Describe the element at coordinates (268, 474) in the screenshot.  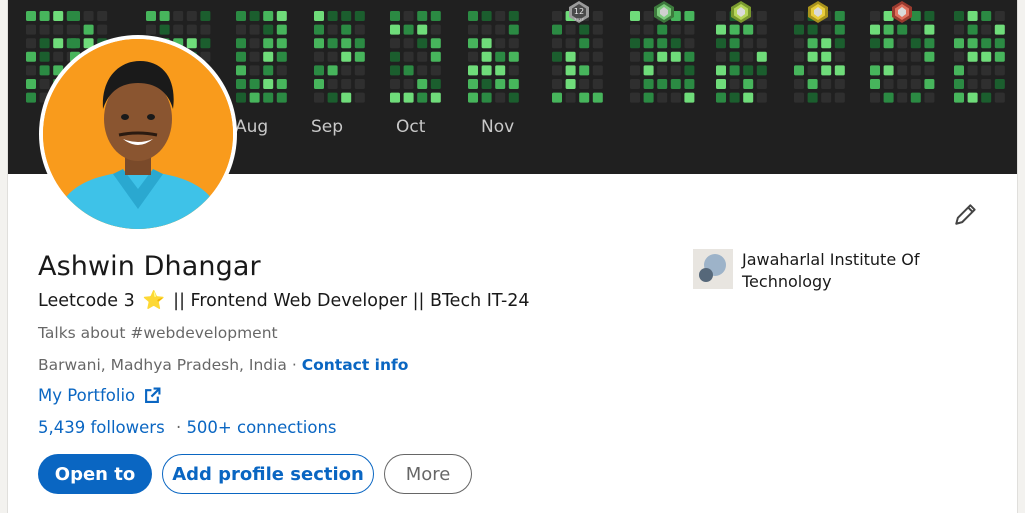
I see `add-profile-section-button: Add profile section` at that location.